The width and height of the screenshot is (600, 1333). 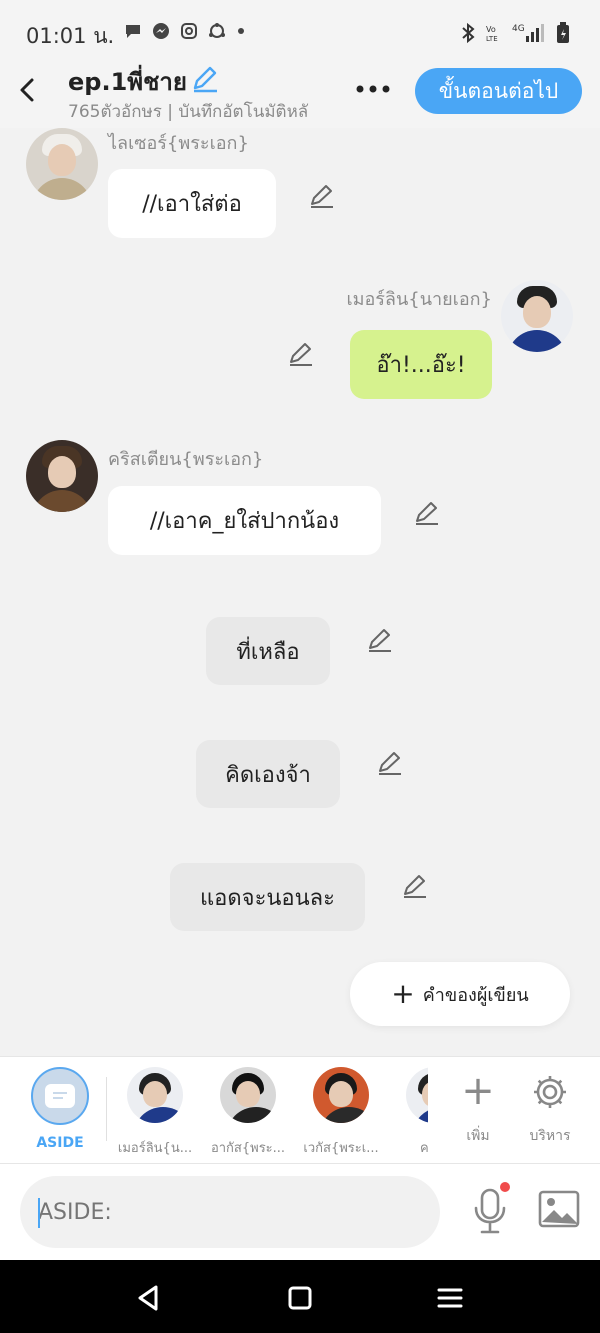 I want to click on status-bar: 01:01 น. Vo LTE 4G, so click(x=300, y=32).